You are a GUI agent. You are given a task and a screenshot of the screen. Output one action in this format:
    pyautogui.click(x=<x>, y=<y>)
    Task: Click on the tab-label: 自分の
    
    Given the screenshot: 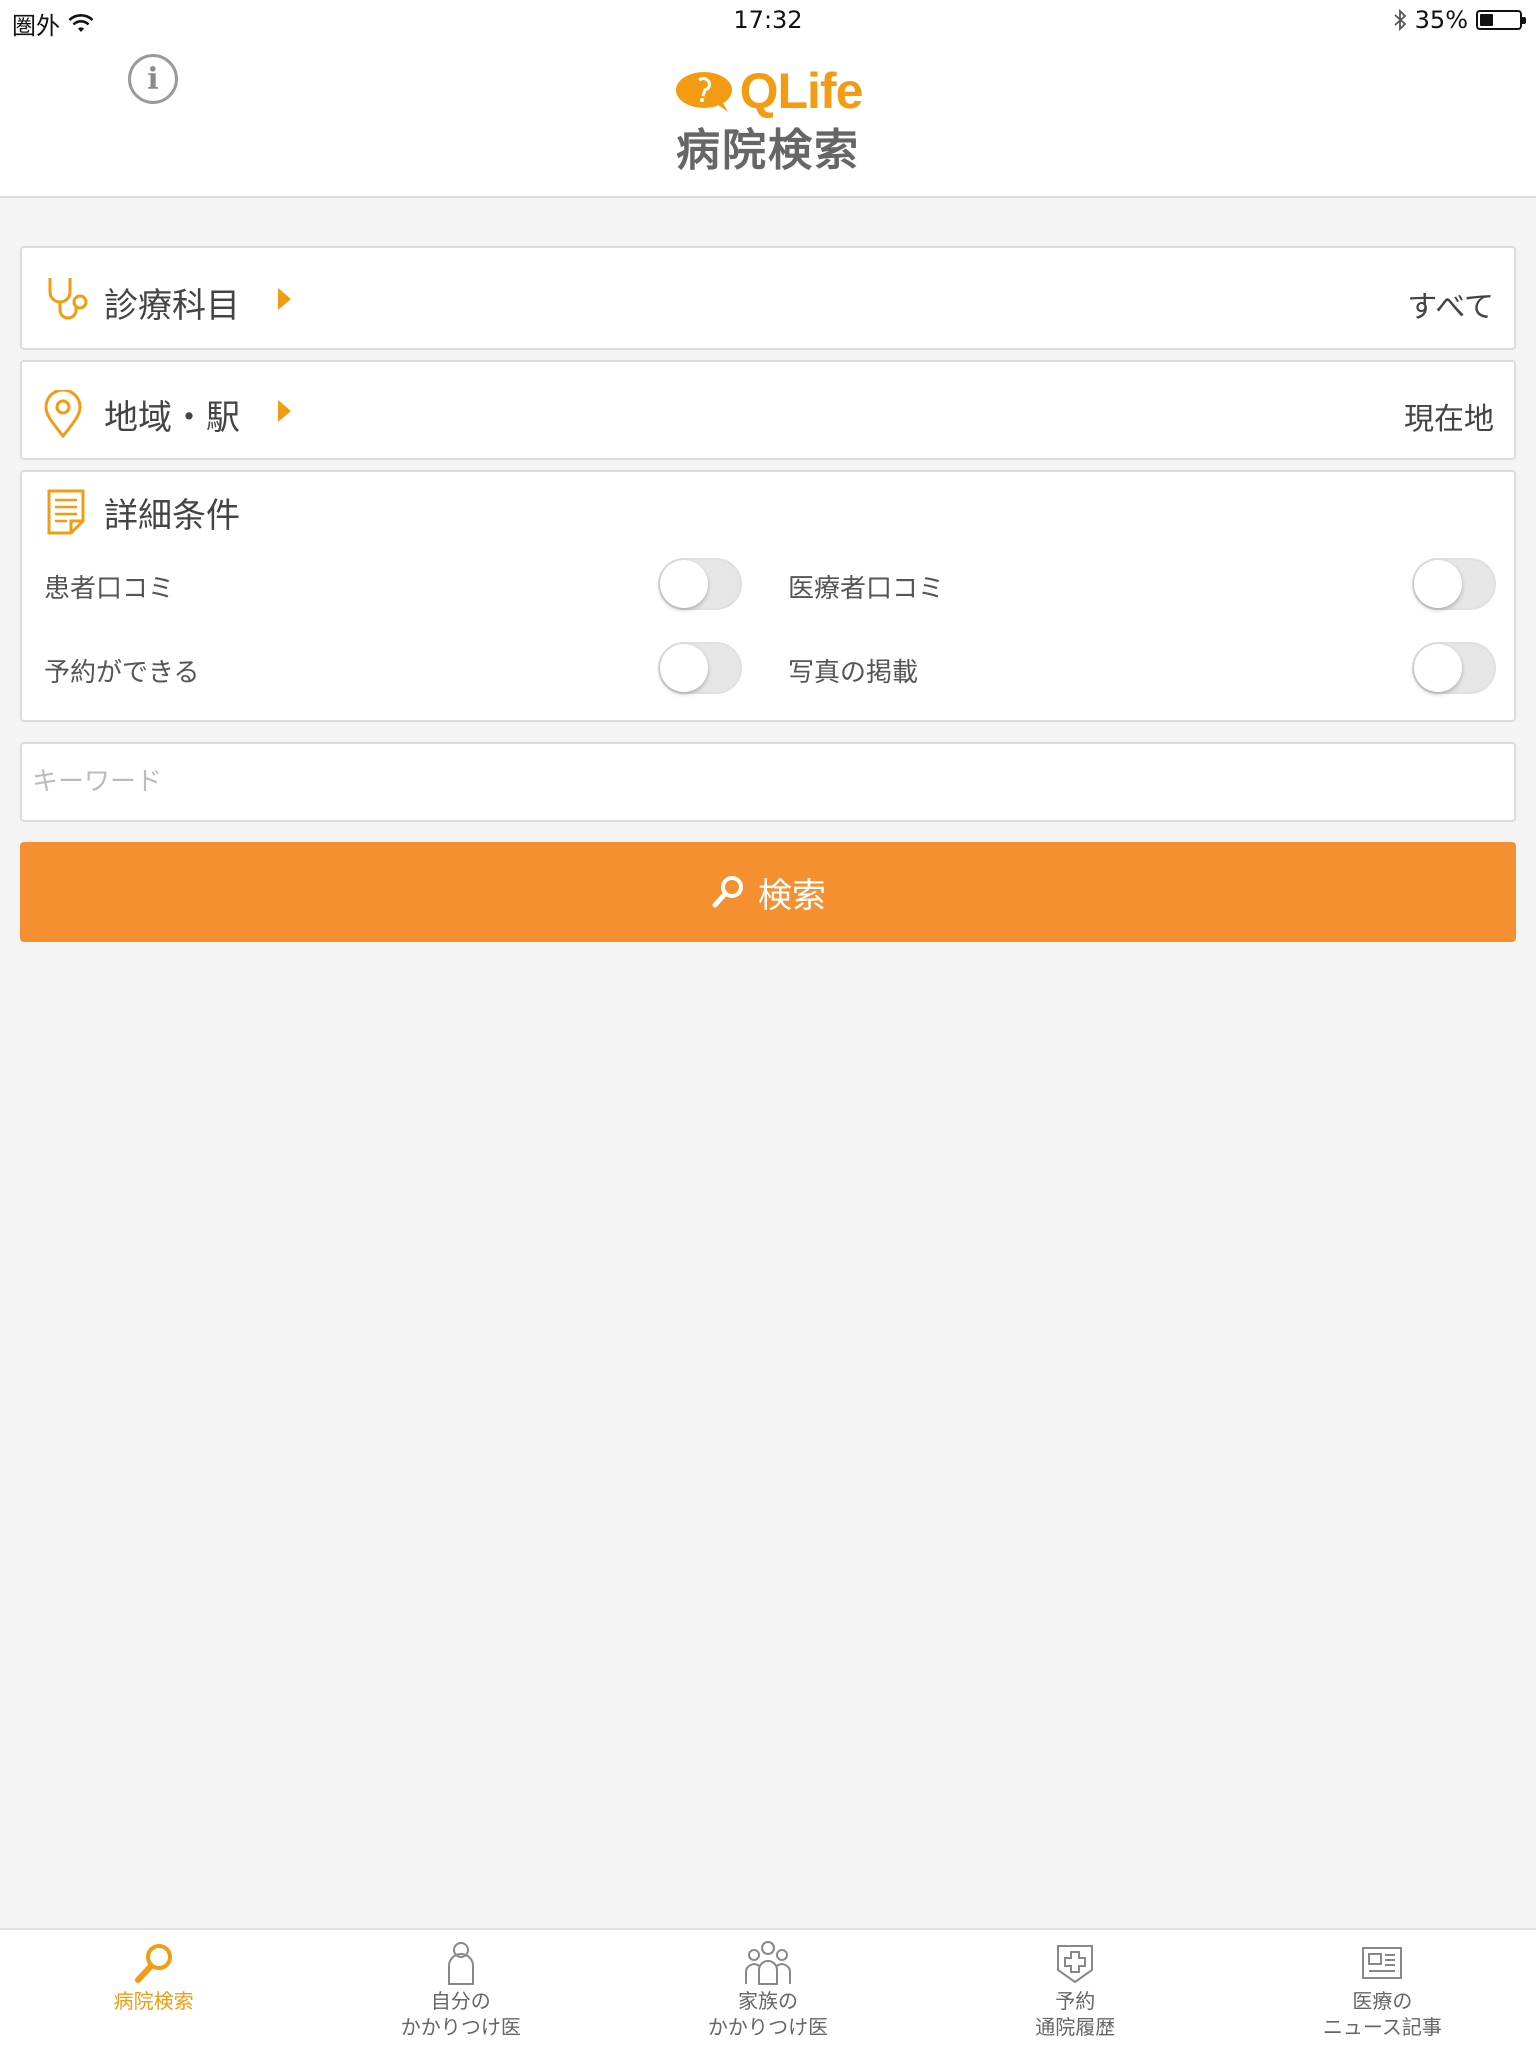 What is the action you would take?
    pyautogui.click(x=460, y=2001)
    